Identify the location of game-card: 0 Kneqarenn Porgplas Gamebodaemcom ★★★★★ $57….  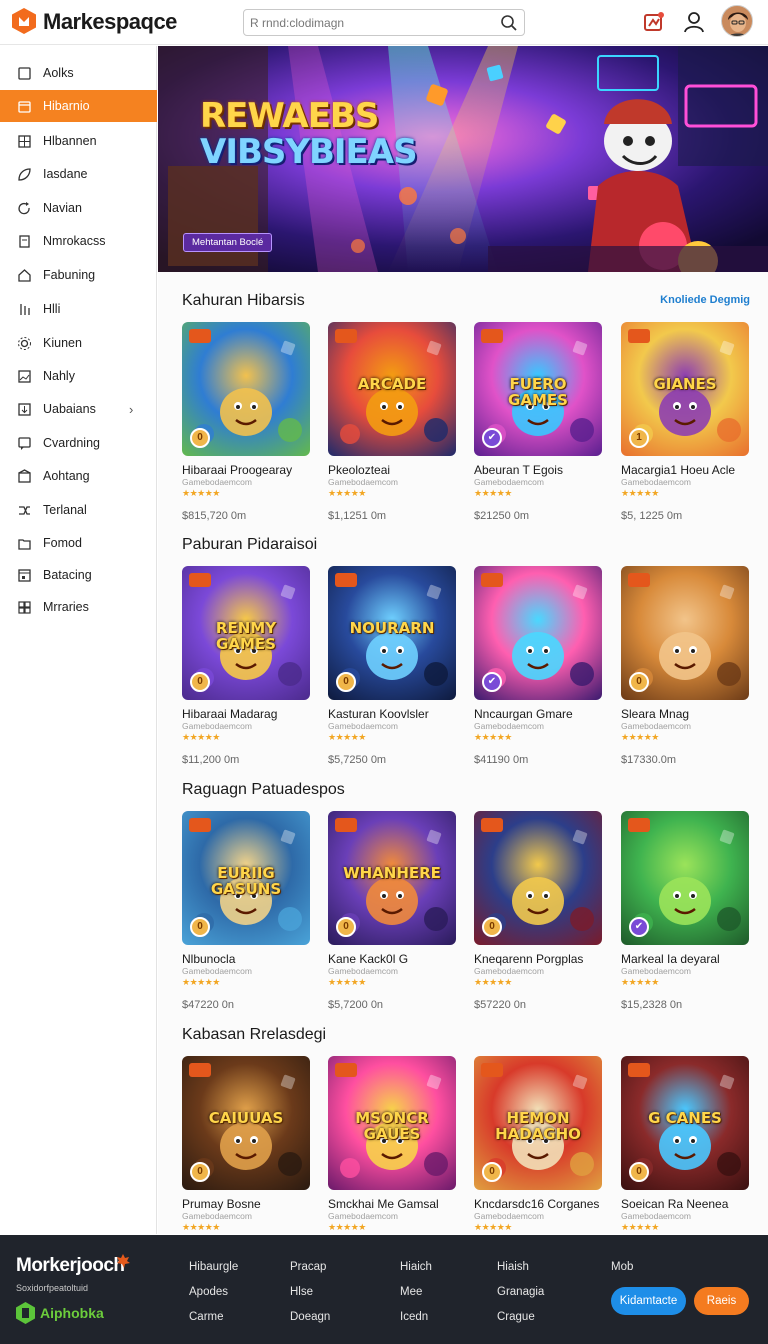
(538, 911).